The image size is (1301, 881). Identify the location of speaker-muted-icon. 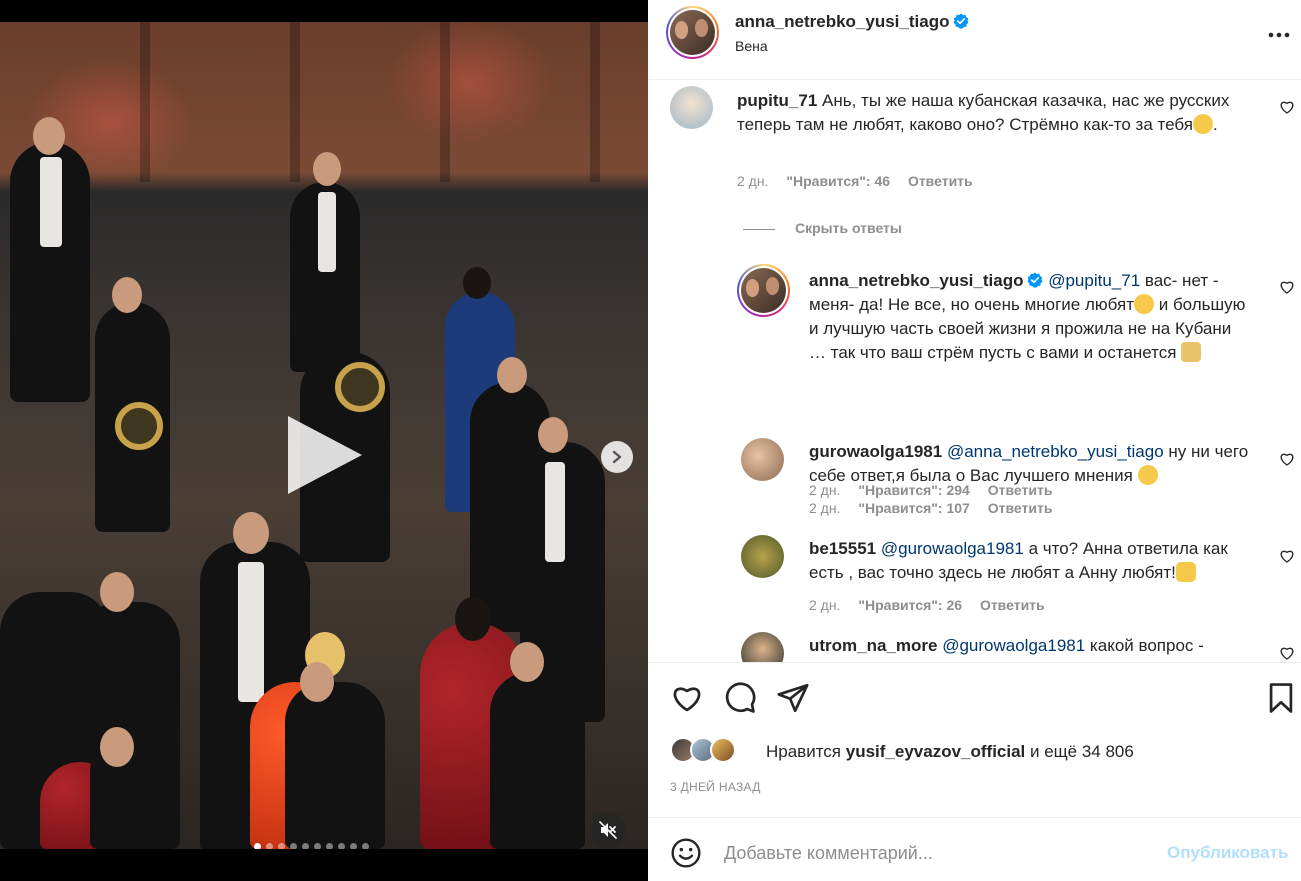
(608, 830).